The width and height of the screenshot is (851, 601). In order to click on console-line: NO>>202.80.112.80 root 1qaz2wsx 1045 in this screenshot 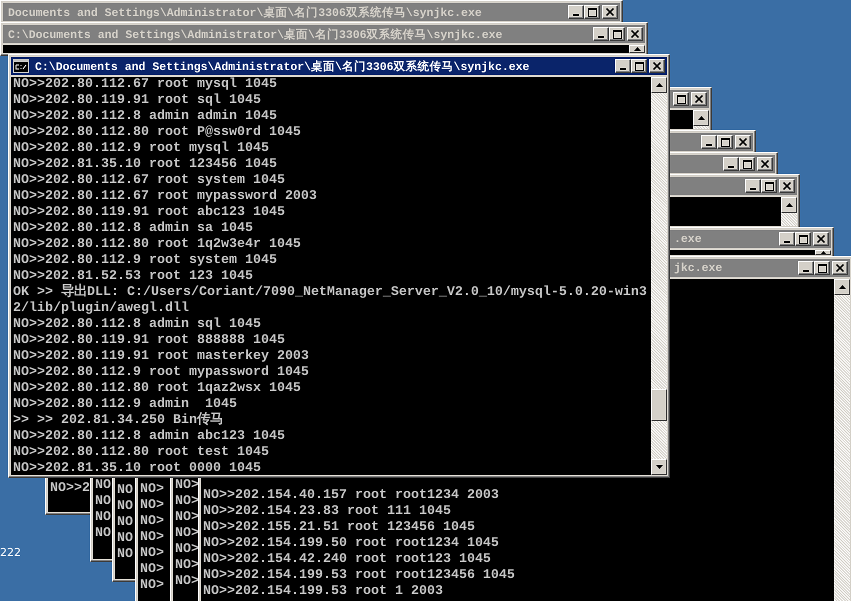, I will do `click(157, 389)`.